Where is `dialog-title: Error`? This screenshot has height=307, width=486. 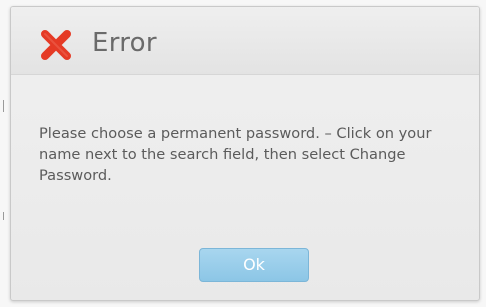 dialog-title: Error is located at coordinates (124, 43).